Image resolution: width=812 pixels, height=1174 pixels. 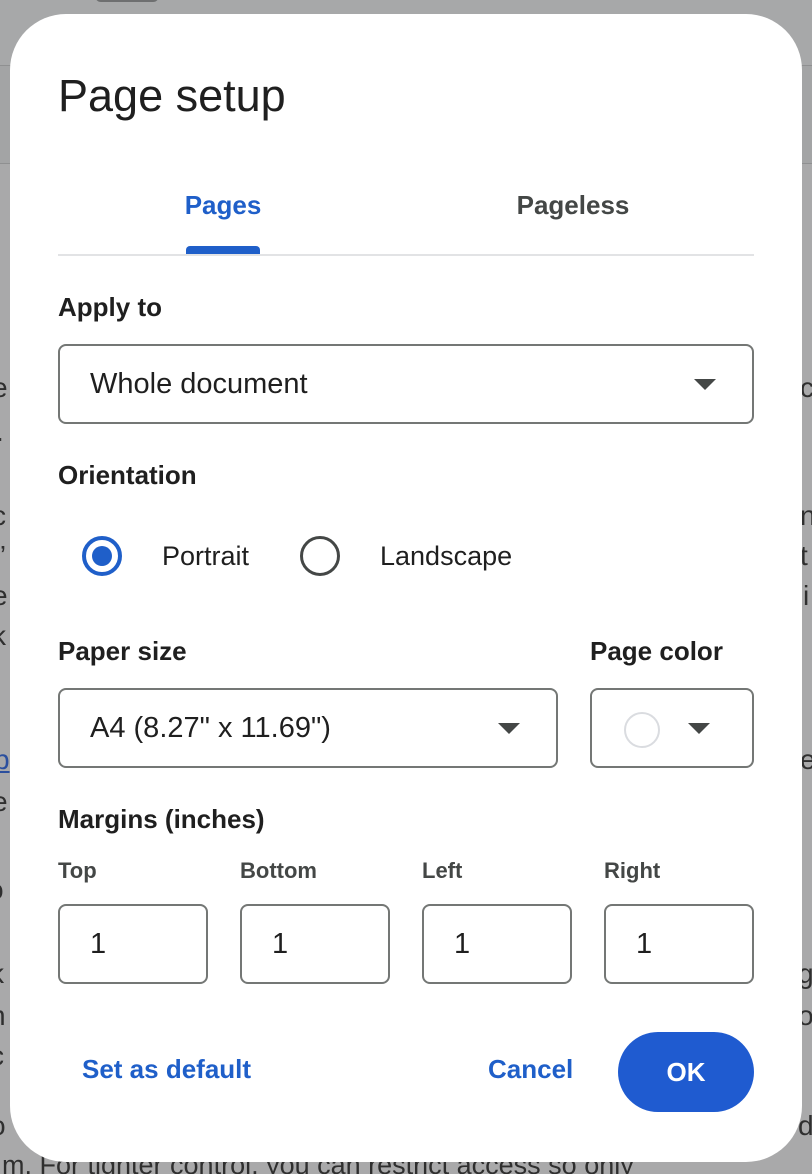 I want to click on radio-unchecked-icon, so click(x=320, y=556).